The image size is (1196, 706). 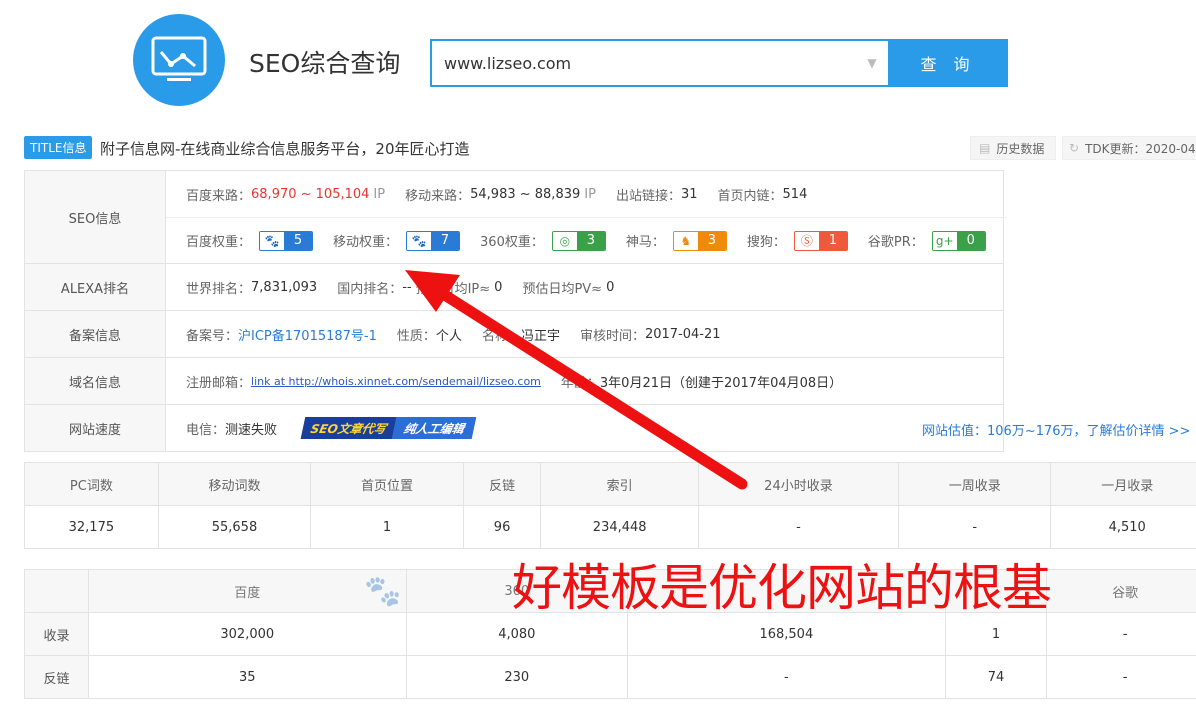 I want to click on 360-icon: ◎, so click(x=564, y=240).